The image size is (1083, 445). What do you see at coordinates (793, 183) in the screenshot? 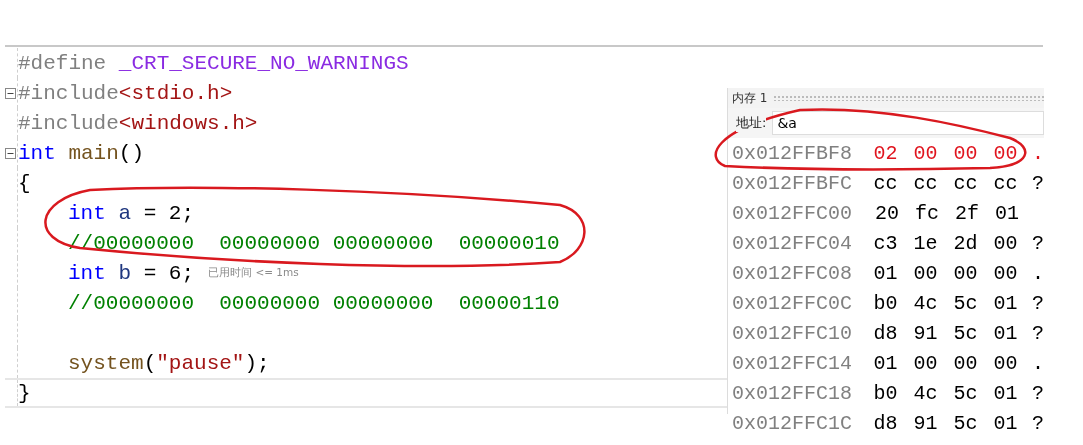
I see `memory-address: 0x012FFBFC` at bounding box center [793, 183].